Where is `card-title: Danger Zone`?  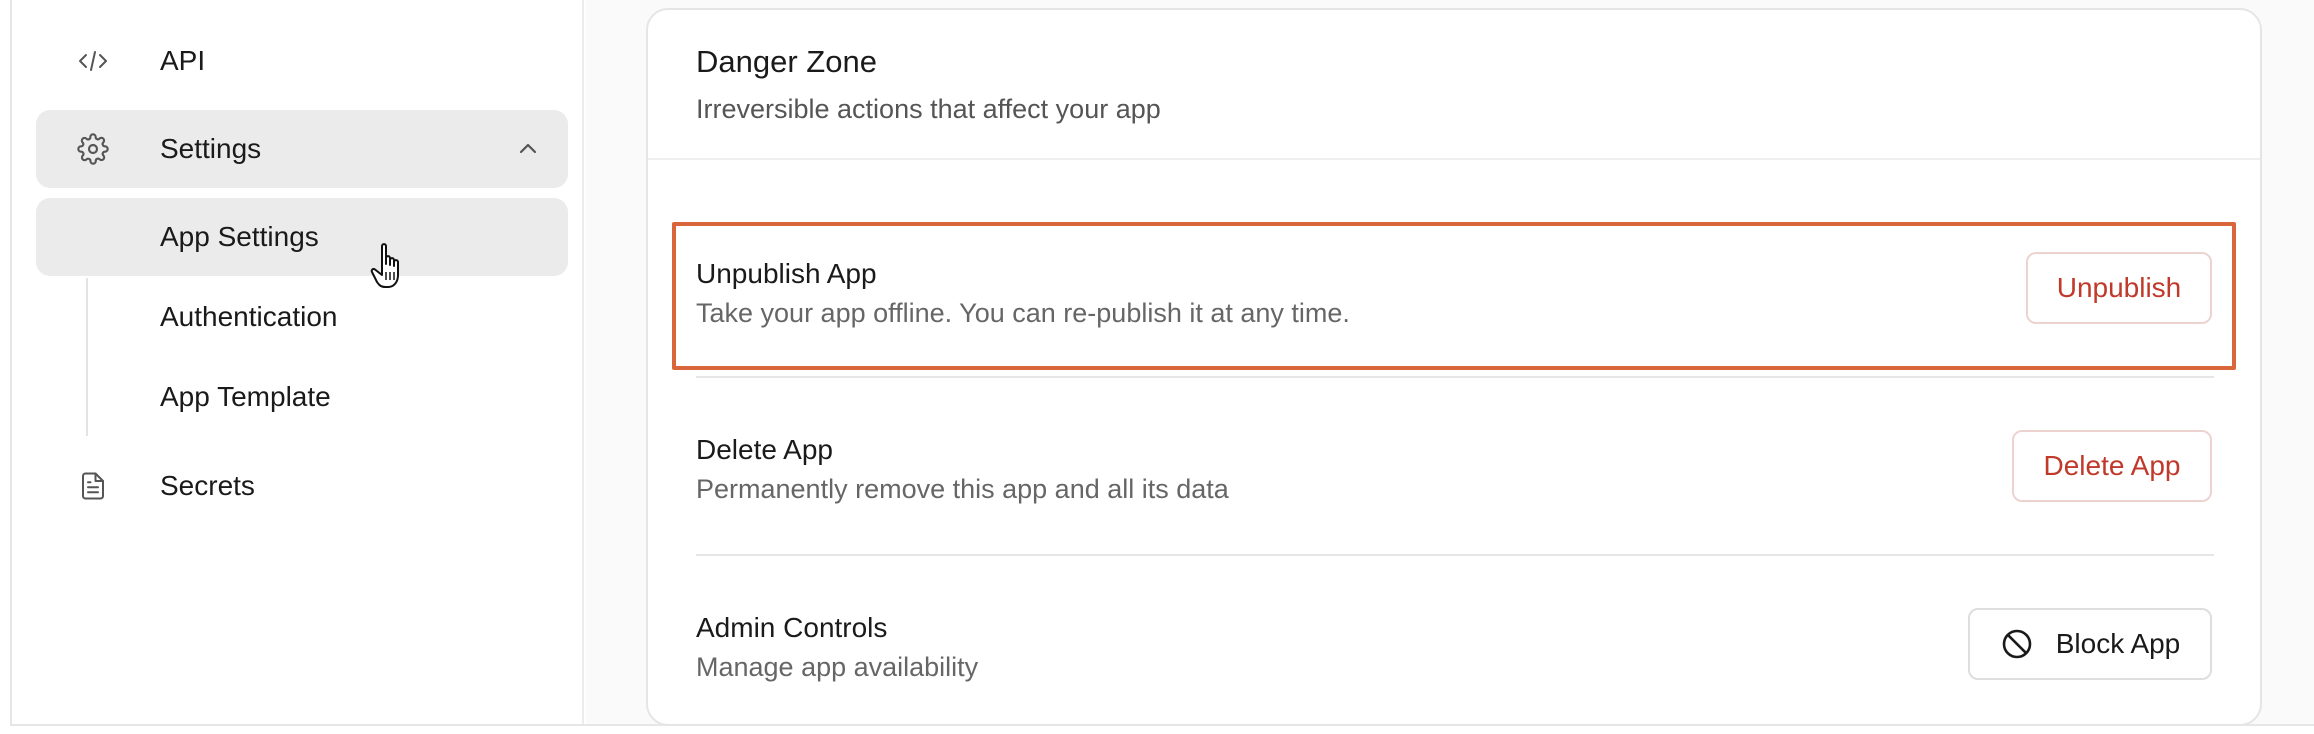
card-title: Danger Zone is located at coordinates (786, 61).